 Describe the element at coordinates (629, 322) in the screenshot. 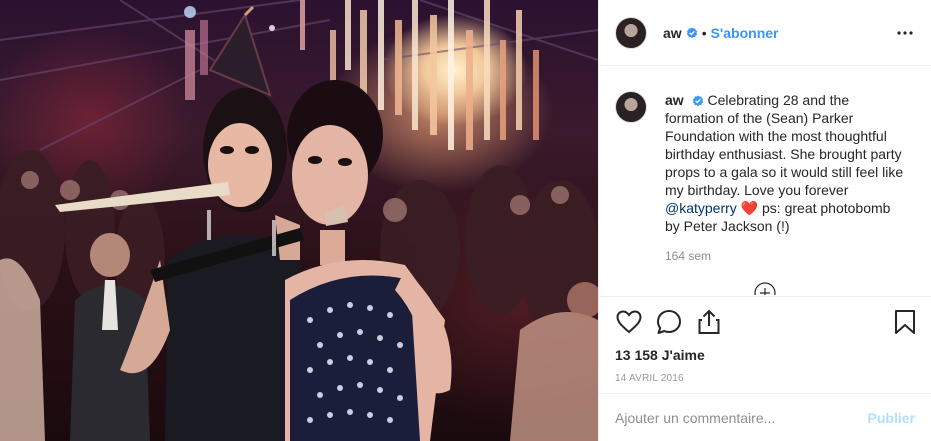

I see `heart-icon` at that location.